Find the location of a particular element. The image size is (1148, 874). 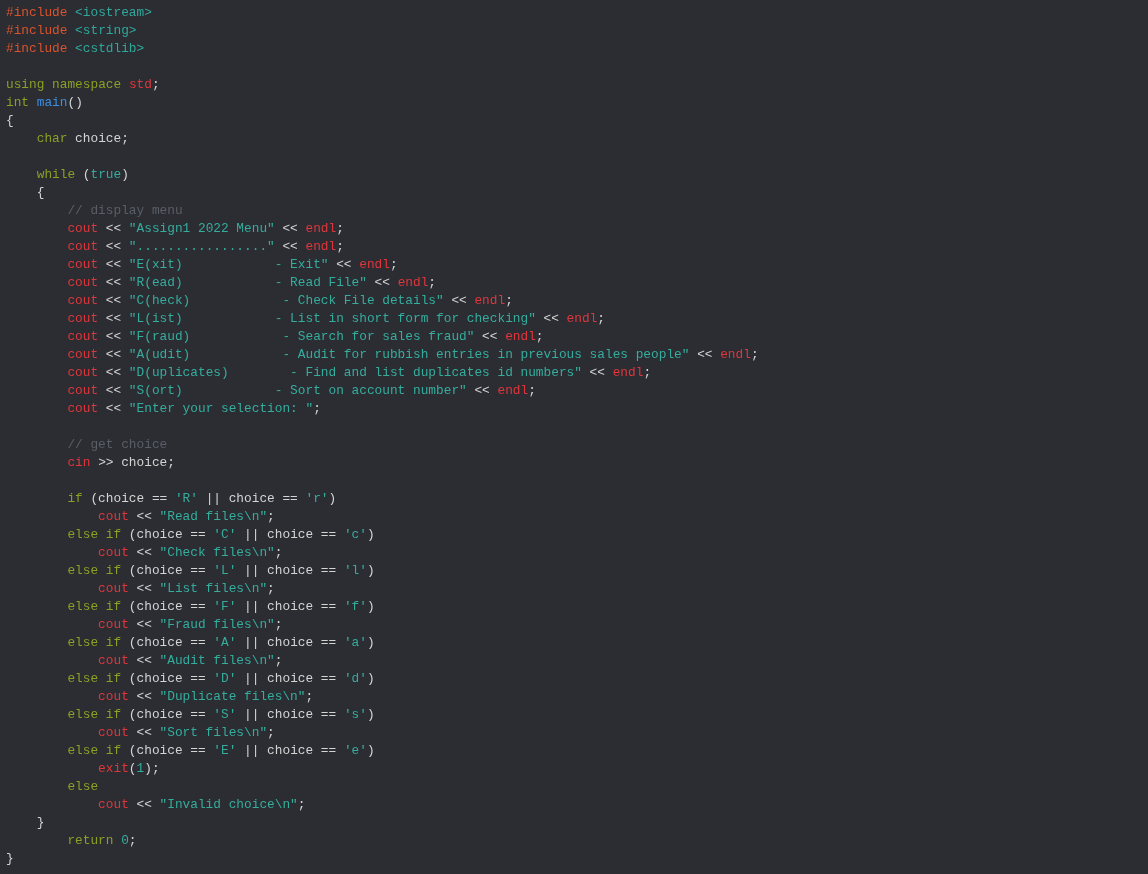

code-line: cout << "Assign1 2022 Menu" << endl; is located at coordinates (205, 229).